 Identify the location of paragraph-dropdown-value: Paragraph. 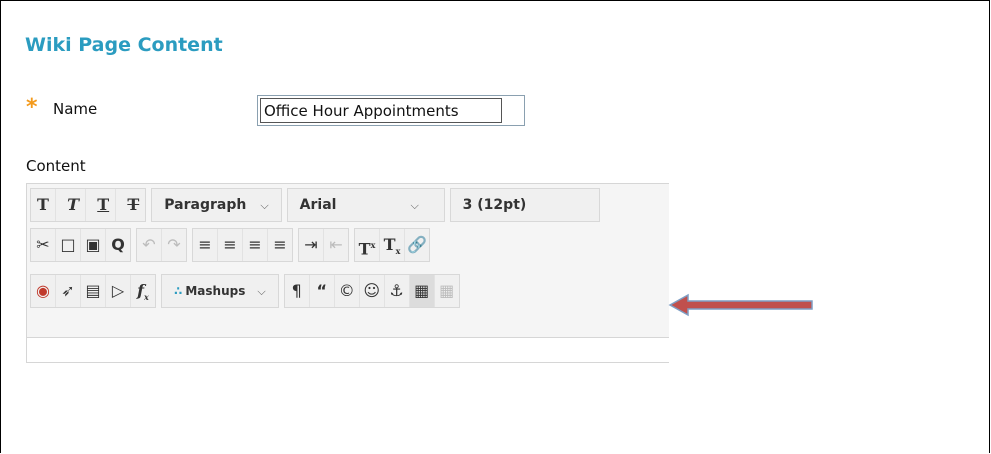
(205, 205).